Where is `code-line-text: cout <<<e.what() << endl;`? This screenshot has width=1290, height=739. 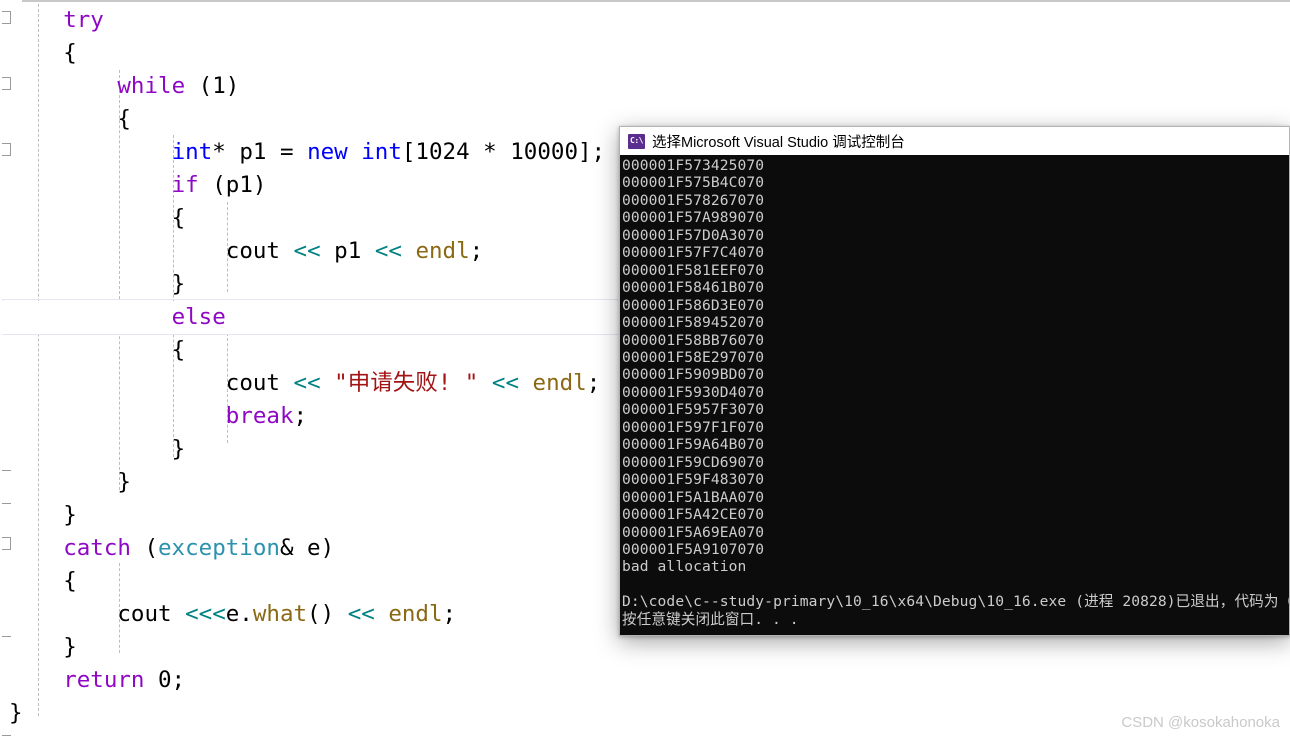 code-line-text: cout <<<e.what() << endl; is located at coordinates (286, 614).